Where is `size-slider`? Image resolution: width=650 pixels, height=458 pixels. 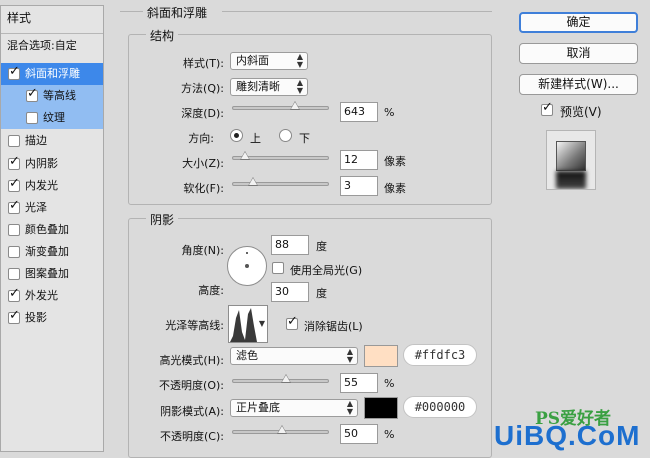
size-slider is located at coordinates (280, 155).